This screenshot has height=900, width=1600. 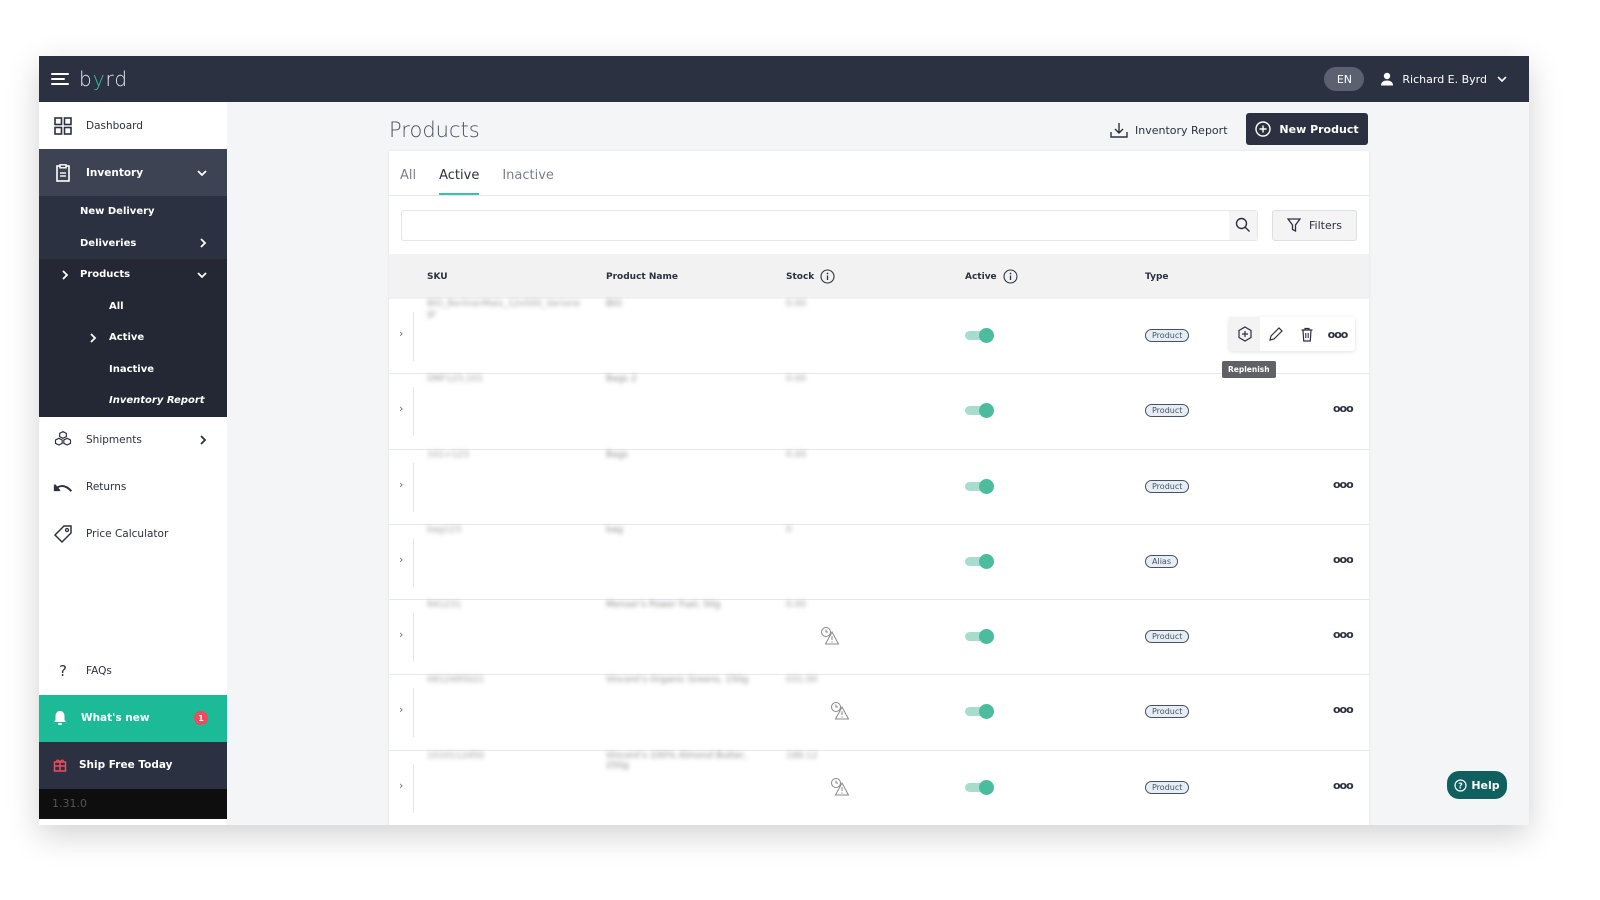 I want to click on trash-icon, so click(x=1306, y=334).